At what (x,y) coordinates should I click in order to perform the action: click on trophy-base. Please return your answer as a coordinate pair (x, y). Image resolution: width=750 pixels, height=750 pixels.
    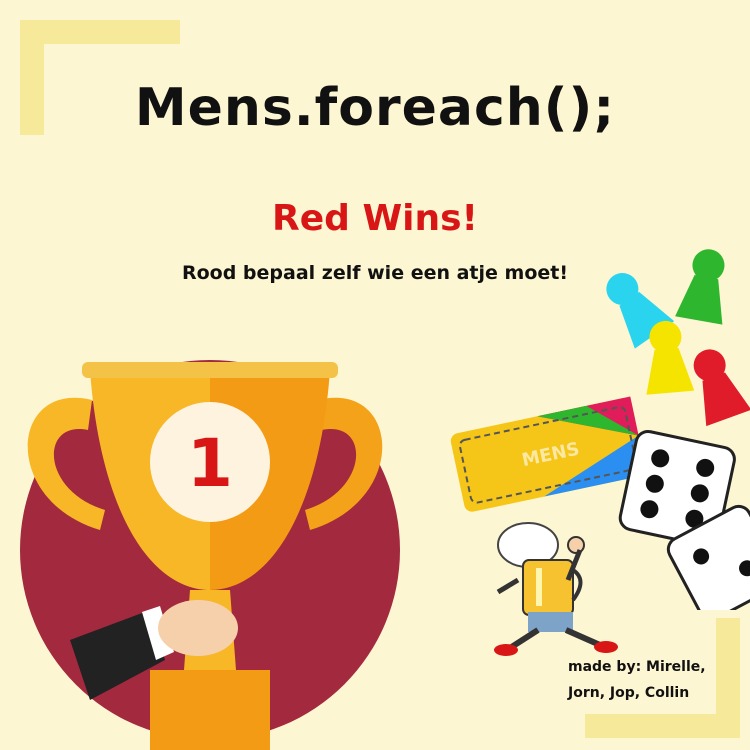
    Looking at the image, I should click on (210, 710).